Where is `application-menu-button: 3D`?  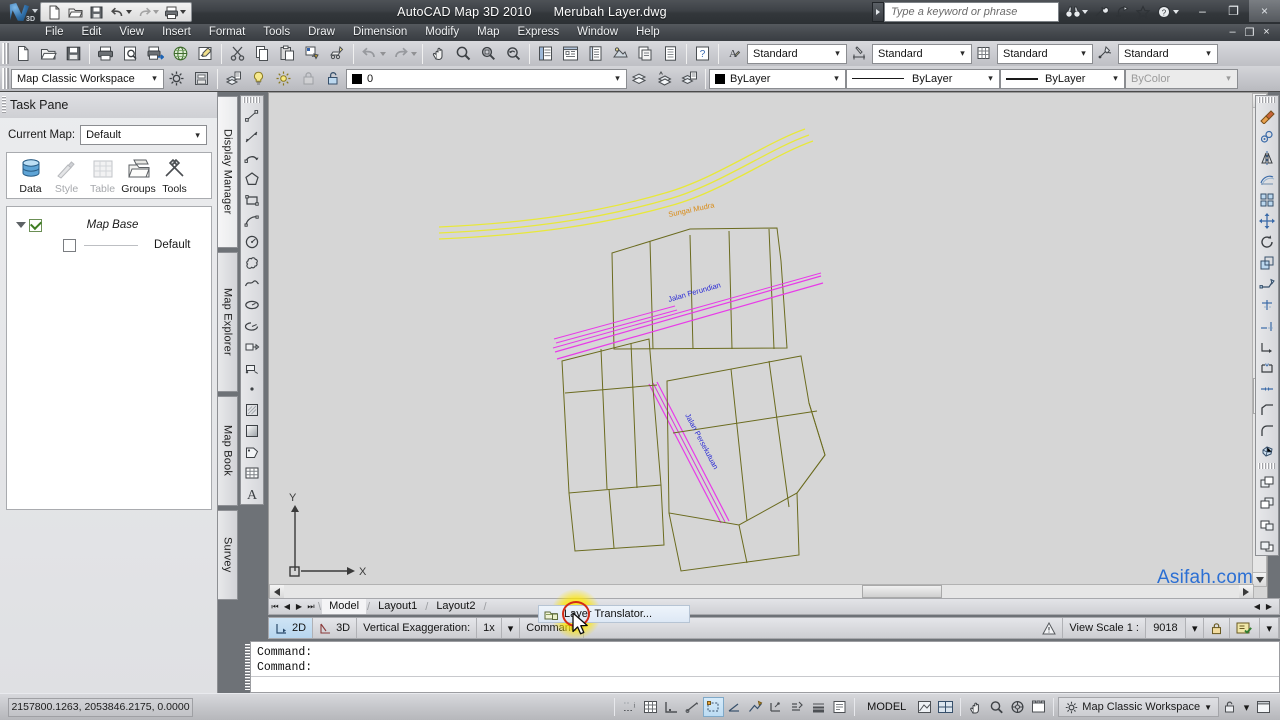 application-menu-button: 3D is located at coordinates (19, 12).